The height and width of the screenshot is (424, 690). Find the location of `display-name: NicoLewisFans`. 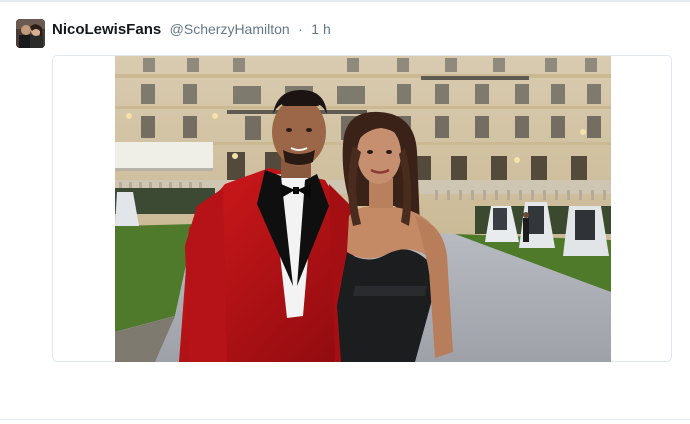

display-name: NicoLewisFans is located at coordinates (106, 29).